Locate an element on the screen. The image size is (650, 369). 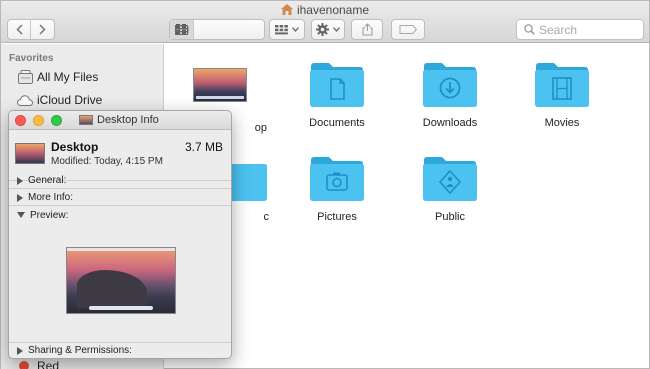
cover-flow-icon is located at coordinates (182, 29).